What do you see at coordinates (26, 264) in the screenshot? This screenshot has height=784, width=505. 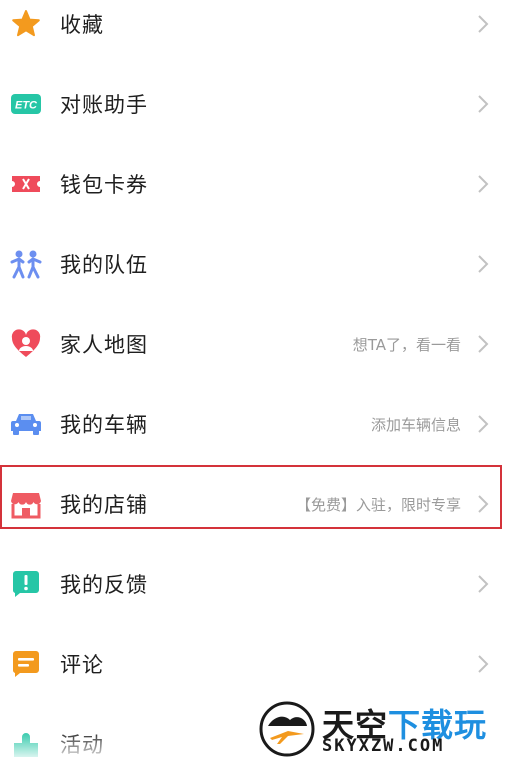 I see `team-icon` at bounding box center [26, 264].